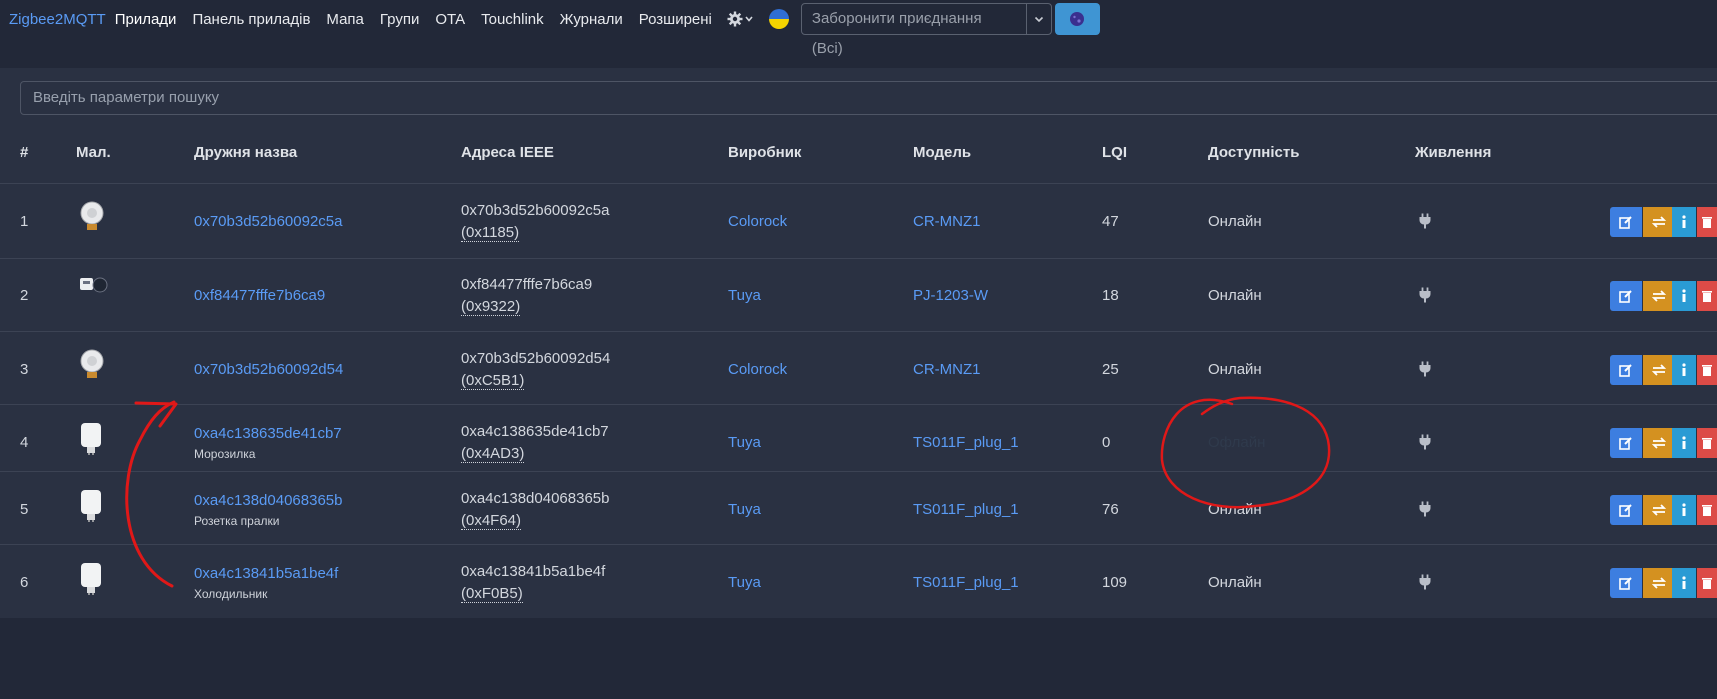 This screenshot has height=699, width=1717. I want to click on availability-status: Онлайн, so click(1235, 295).